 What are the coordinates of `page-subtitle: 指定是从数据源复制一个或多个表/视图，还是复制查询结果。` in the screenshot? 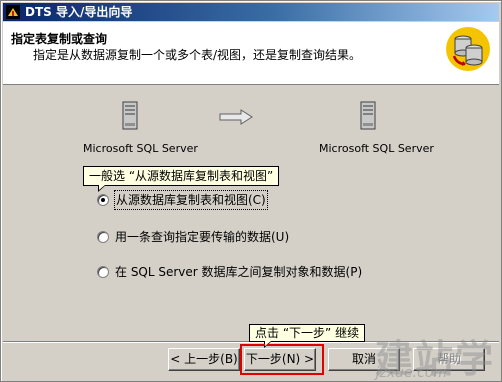 It's located at (197, 55).